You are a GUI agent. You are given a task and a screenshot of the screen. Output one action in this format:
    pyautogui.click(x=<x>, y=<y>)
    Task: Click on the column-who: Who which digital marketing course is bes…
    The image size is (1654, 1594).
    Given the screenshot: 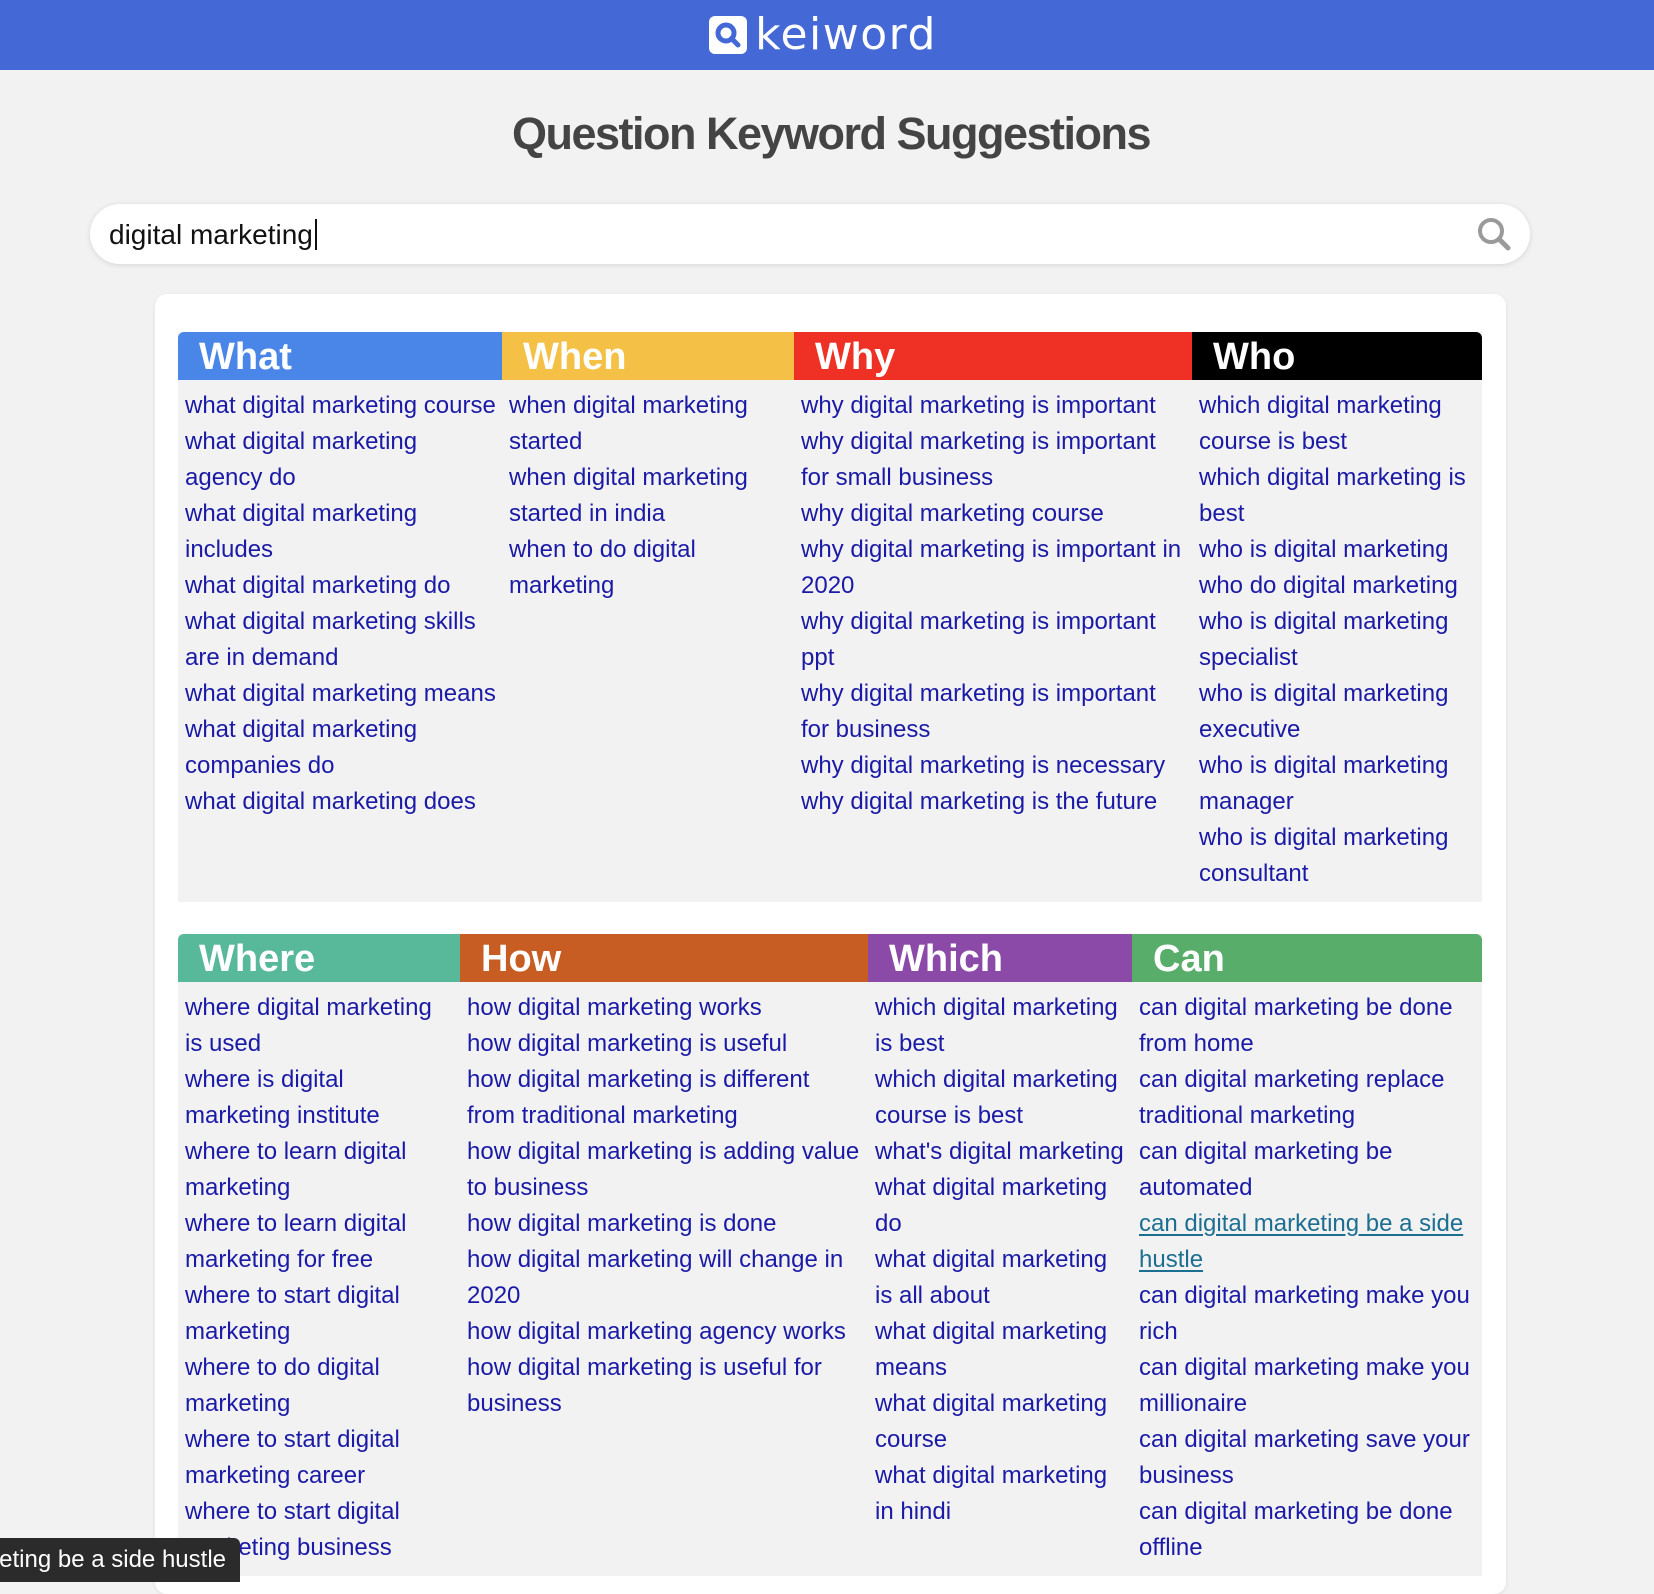 What is the action you would take?
    pyautogui.click(x=1337, y=617)
    